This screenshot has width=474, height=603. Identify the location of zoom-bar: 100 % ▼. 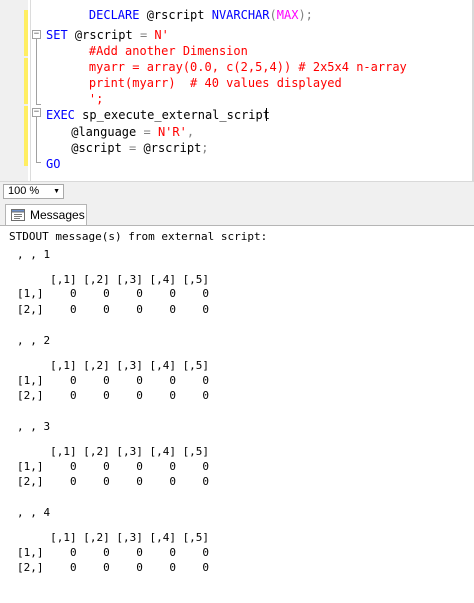
(237, 191).